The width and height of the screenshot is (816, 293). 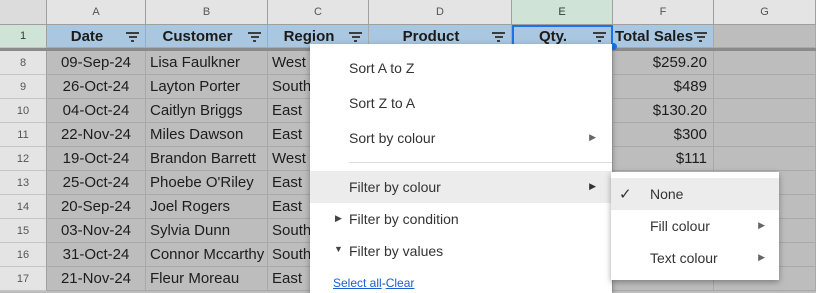 I want to click on total-sales-cell: $259.20, so click(x=663, y=63).